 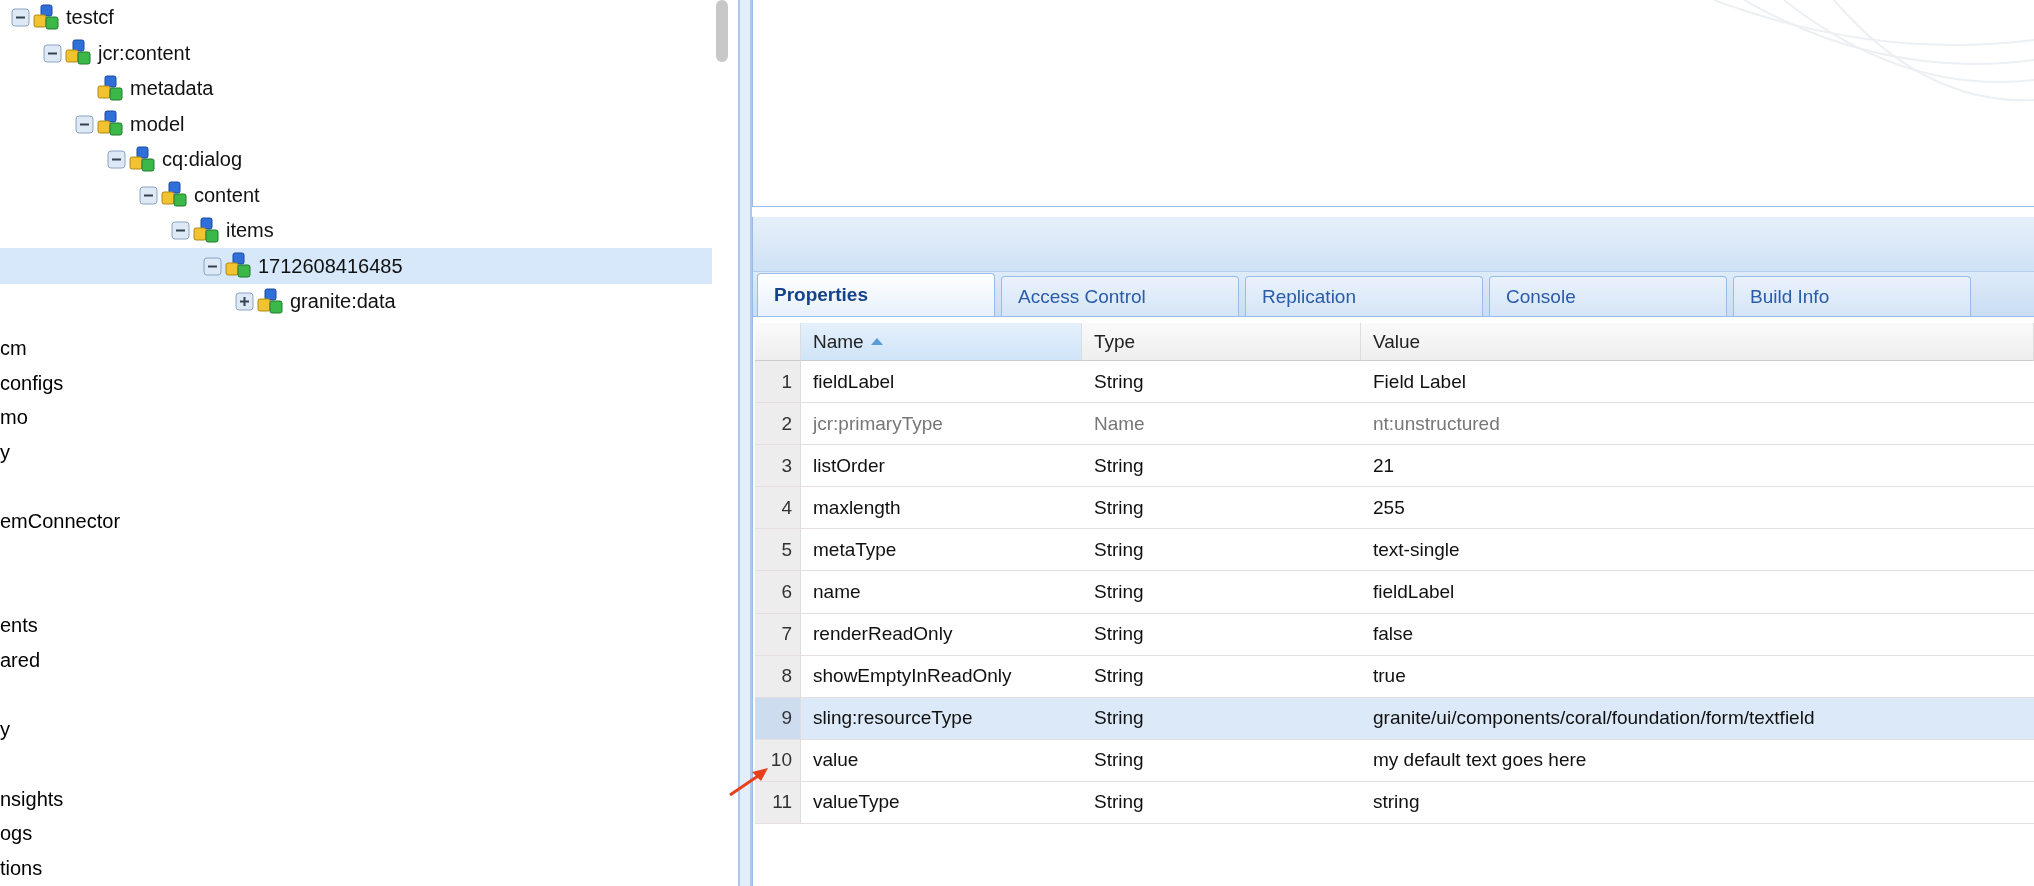 I want to click on table-cell: string, so click(x=1697, y=803).